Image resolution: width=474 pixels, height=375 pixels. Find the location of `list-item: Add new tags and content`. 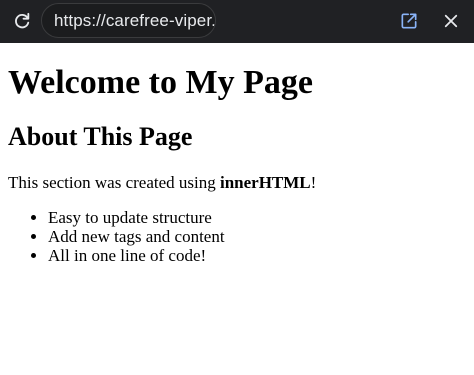

list-item: Add new tags and content is located at coordinates (136, 236).